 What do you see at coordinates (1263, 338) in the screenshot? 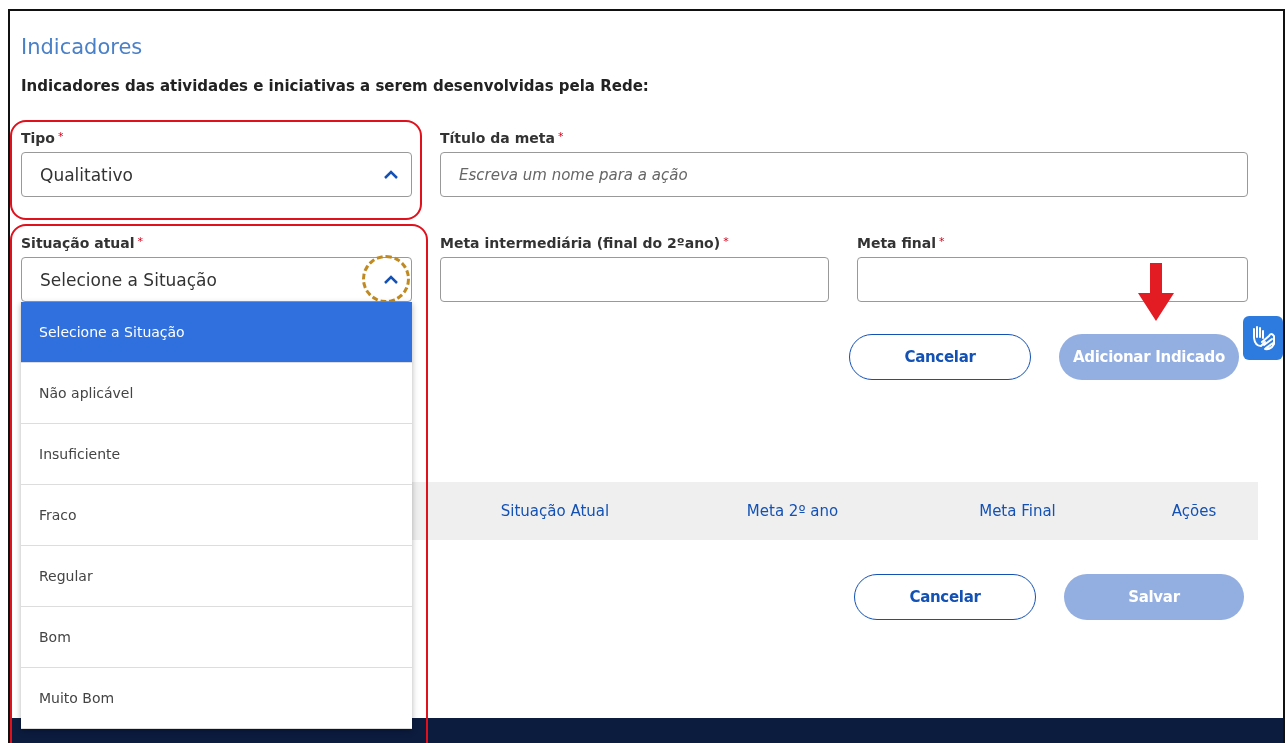
I see `accessibility-button` at bounding box center [1263, 338].